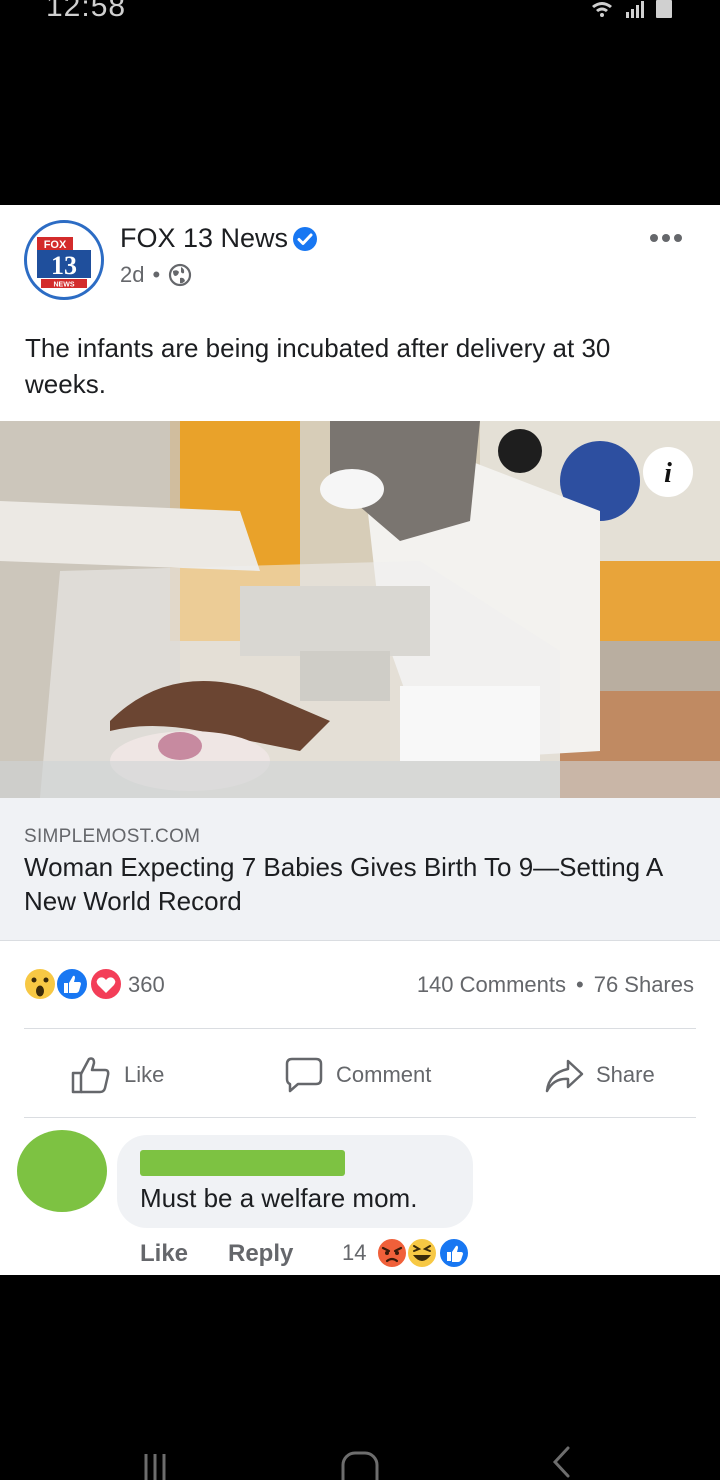 This screenshot has height=1480, width=720. What do you see at coordinates (132, 275) in the screenshot?
I see `post-time: 2d` at bounding box center [132, 275].